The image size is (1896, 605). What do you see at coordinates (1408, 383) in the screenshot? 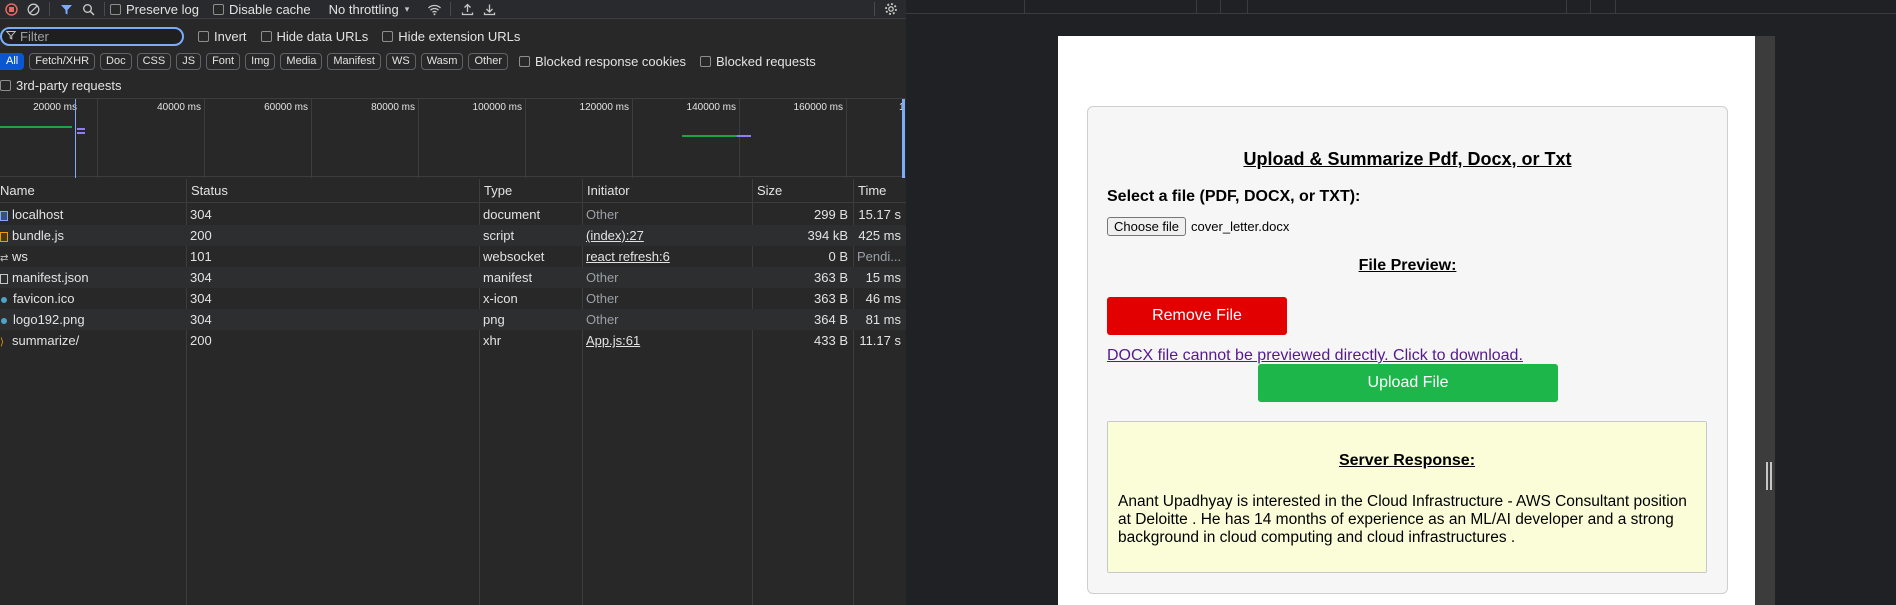
I see `upload-file-button: Upload File` at bounding box center [1408, 383].